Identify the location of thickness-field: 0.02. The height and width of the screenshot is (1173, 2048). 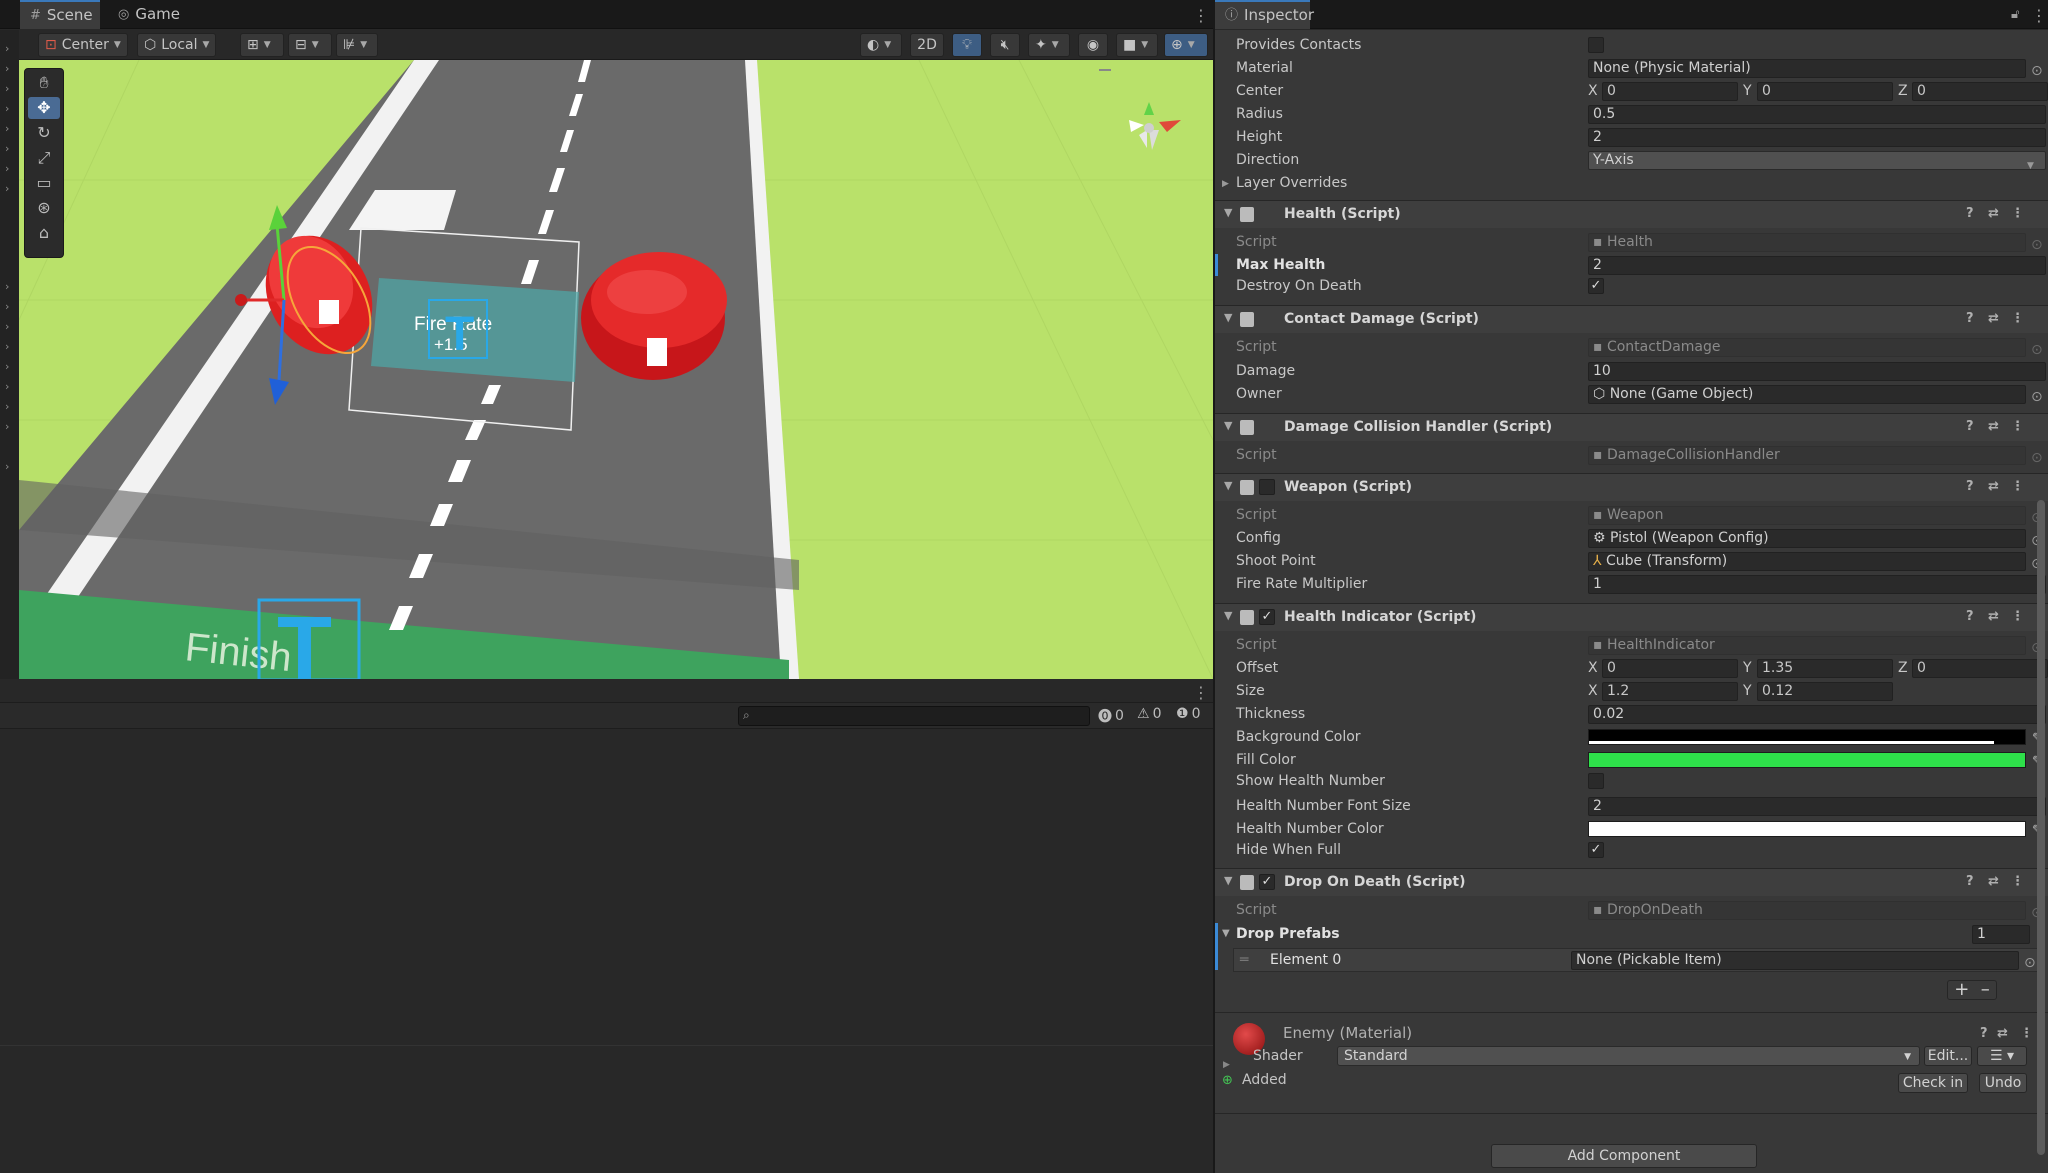
(1817, 714).